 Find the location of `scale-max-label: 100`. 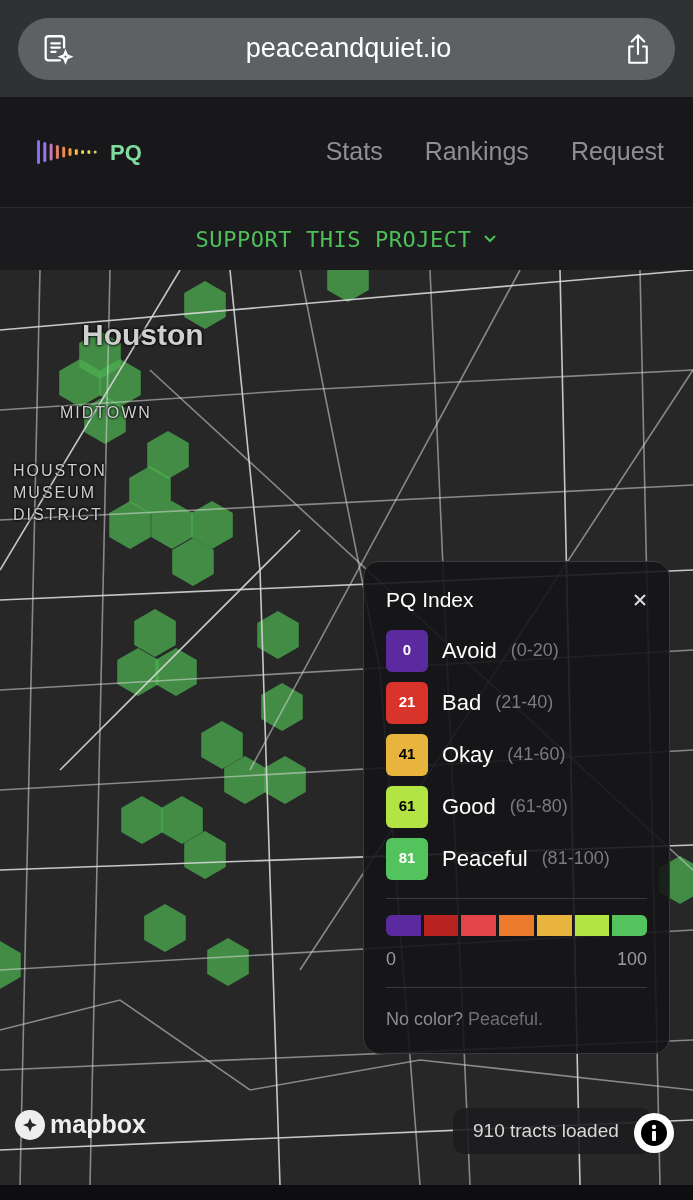

scale-max-label: 100 is located at coordinates (631, 959).